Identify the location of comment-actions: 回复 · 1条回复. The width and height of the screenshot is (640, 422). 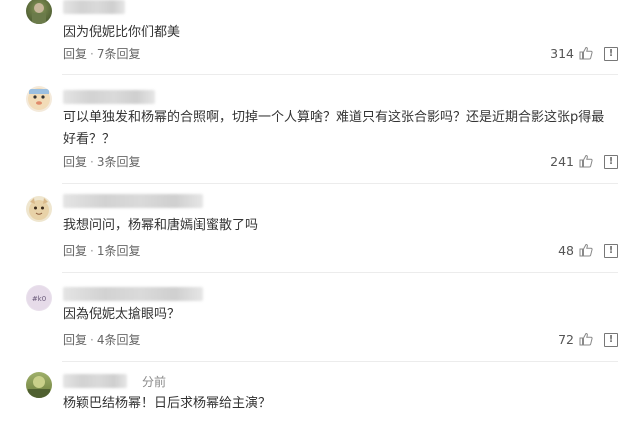
(101, 251).